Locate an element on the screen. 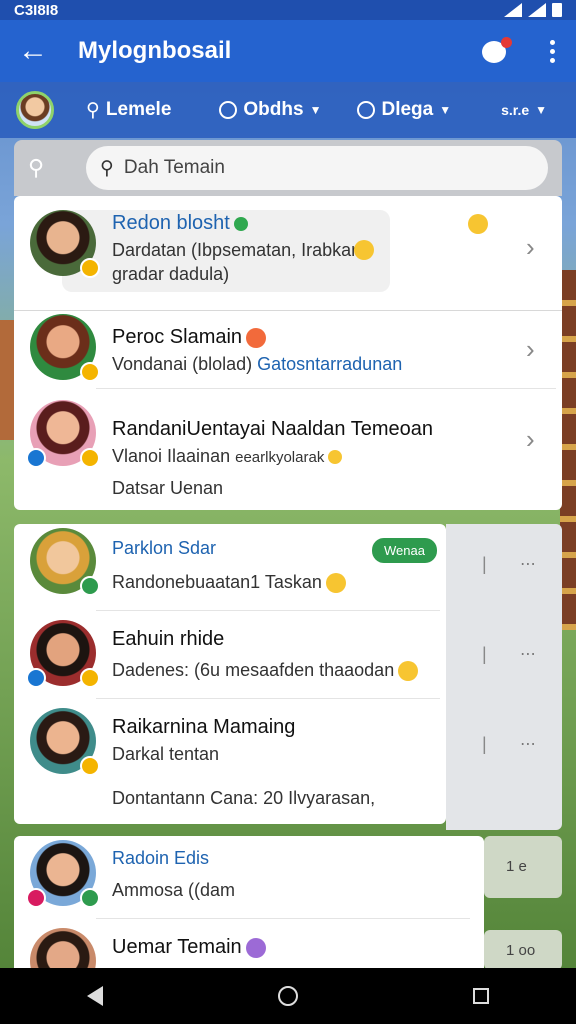 This screenshot has height=1024, width=576. chat-preview: Ammosa ((dam is located at coordinates (174, 890).